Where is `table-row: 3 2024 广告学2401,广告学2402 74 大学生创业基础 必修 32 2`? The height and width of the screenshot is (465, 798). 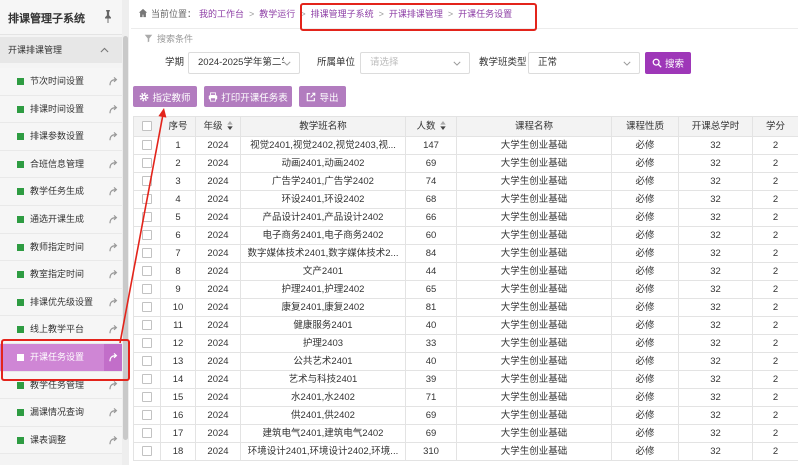
table-row: 3 2024 广告学2401,广告学2402 74 大学生创业基础 必修 32 2 is located at coordinates (465, 181).